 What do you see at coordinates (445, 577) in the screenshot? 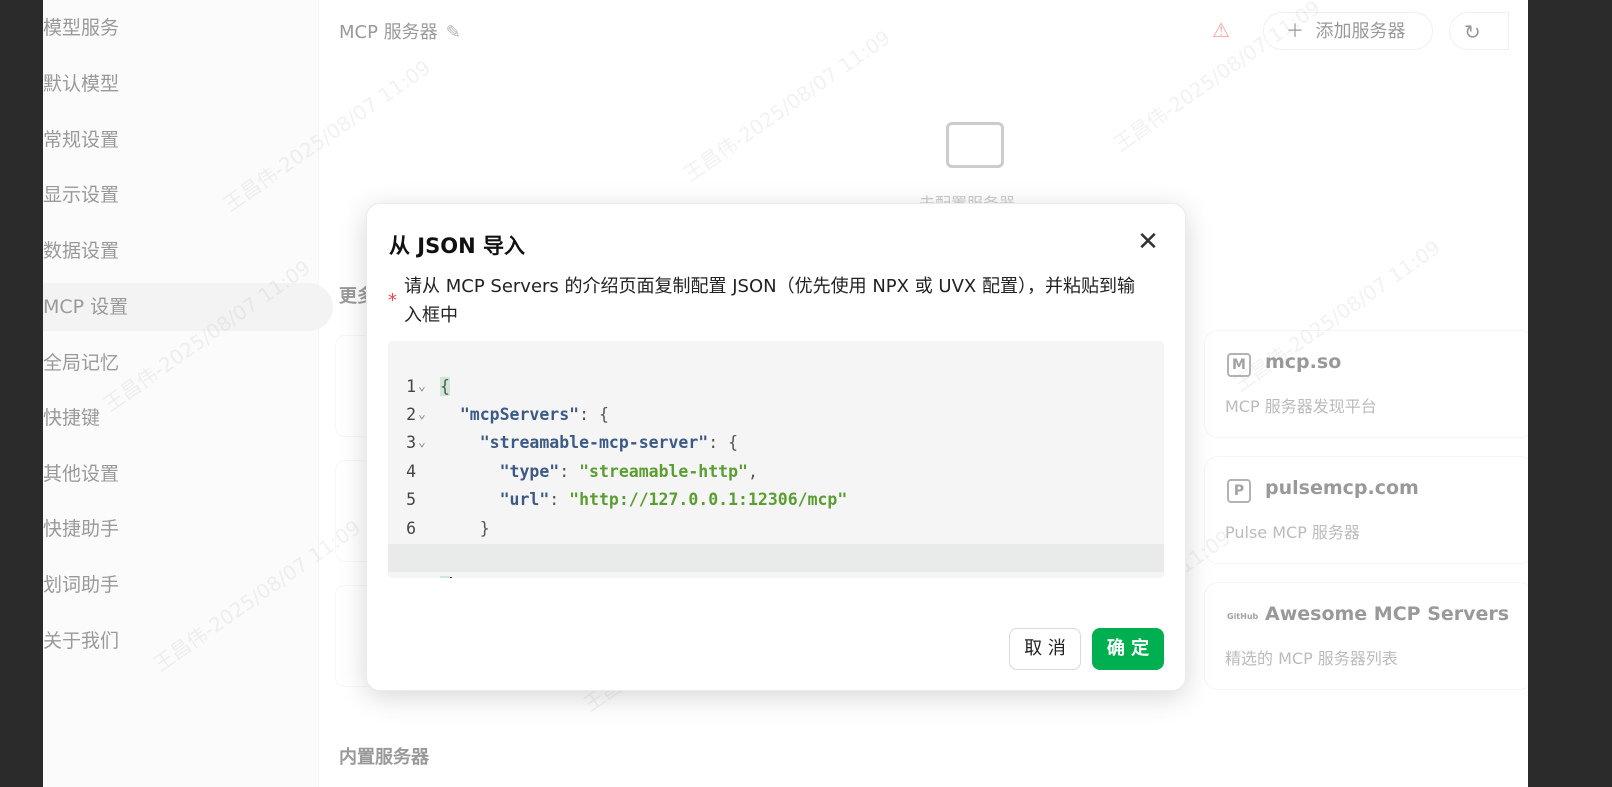
I see `code-token: }` at bounding box center [445, 577].